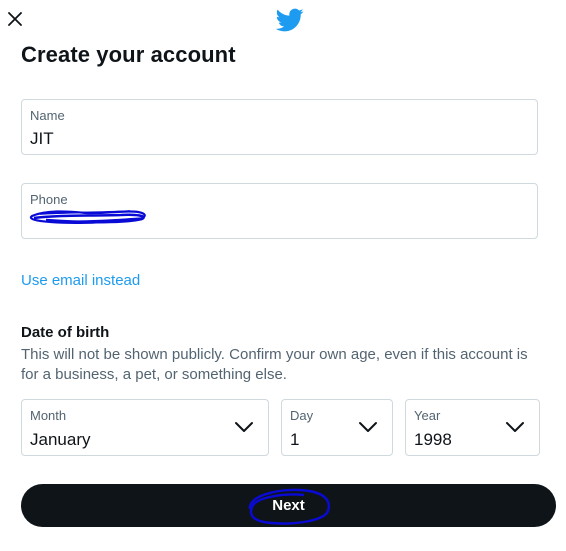 This screenshot has height=551, width=566. Describe the element at coordinates (48, 415) in the screenshot. I see `month-label: Month` at that location.